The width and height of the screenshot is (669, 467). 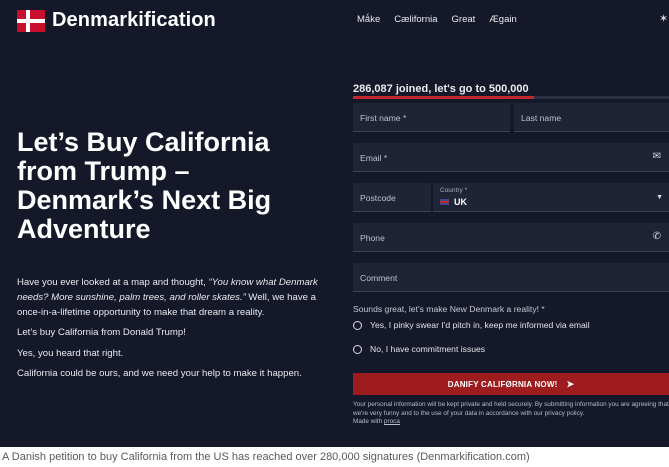 I want to click on email-field: Email * ✉, so click(x=511, y=157).